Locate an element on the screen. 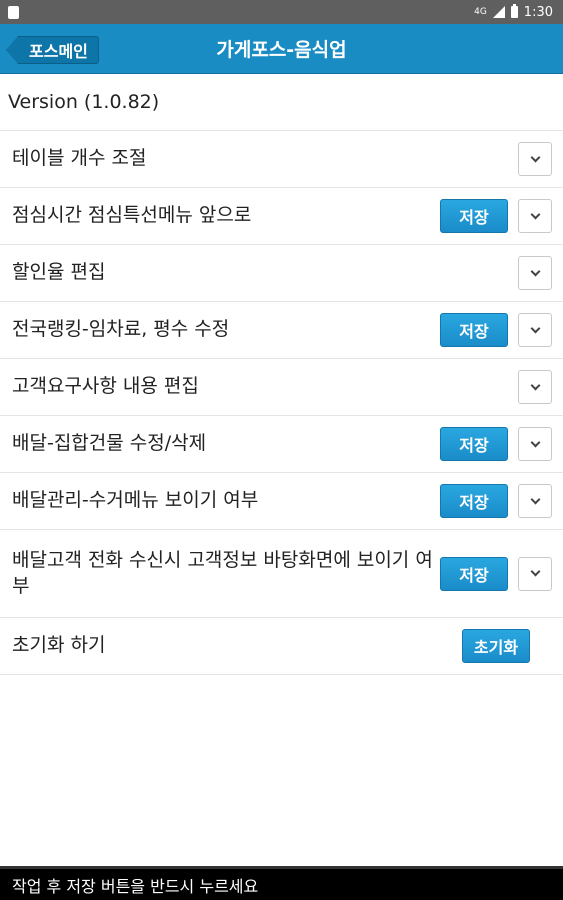 The image size is (563, 900). setting-label: 배달고객 전화 수신시 고객정보 바탕화면에 보이기 여부 is located at coordinates (222, 572).